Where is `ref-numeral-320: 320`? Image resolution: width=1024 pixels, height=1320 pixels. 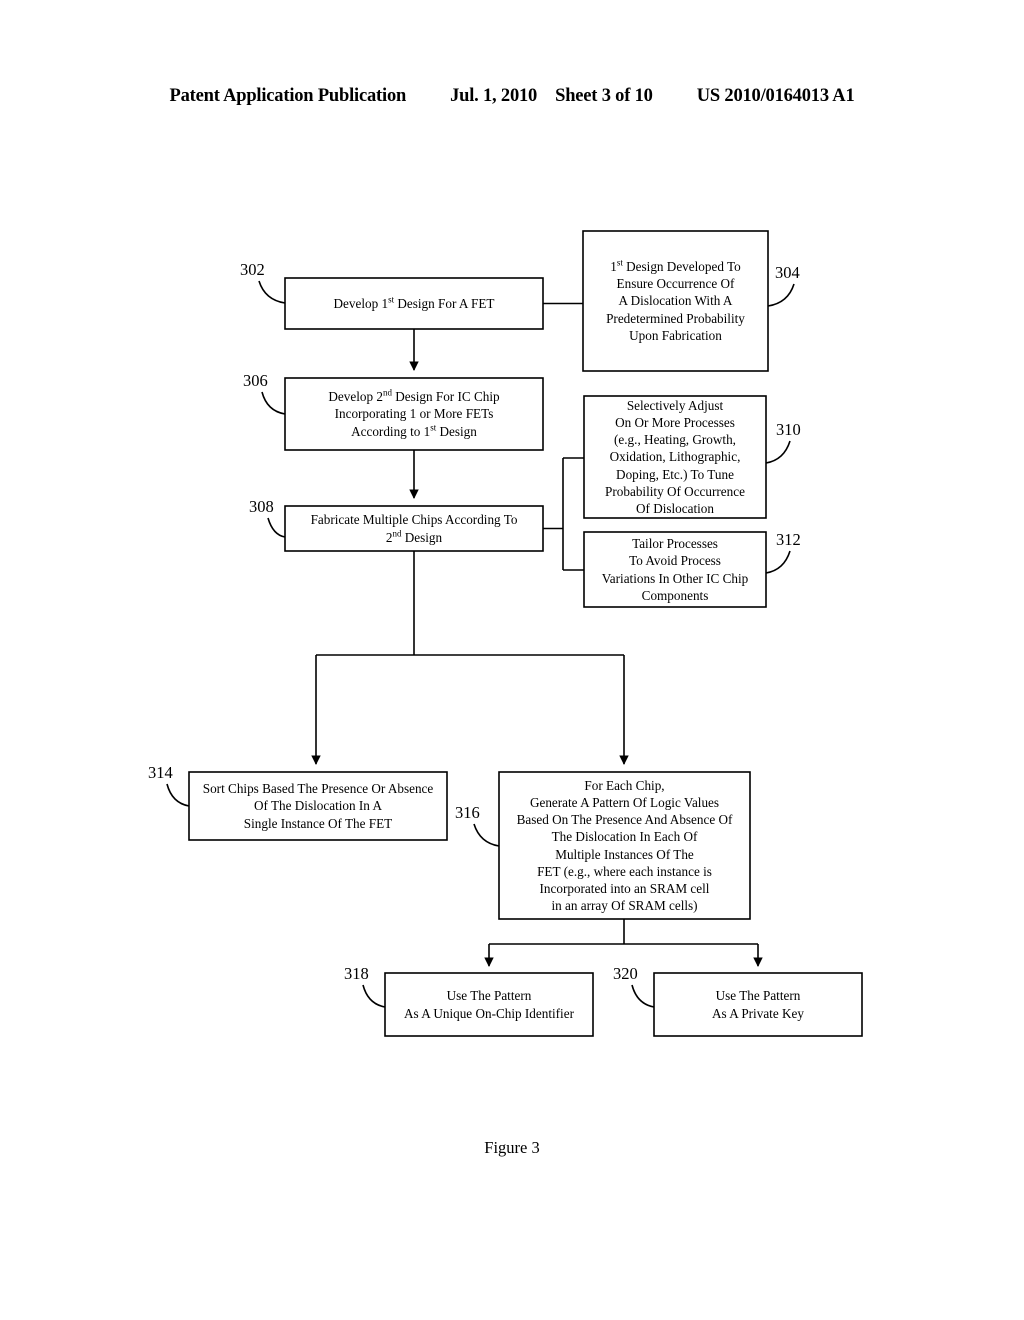
ref-numeral-320: 320 is located at coordinates (625, 973).